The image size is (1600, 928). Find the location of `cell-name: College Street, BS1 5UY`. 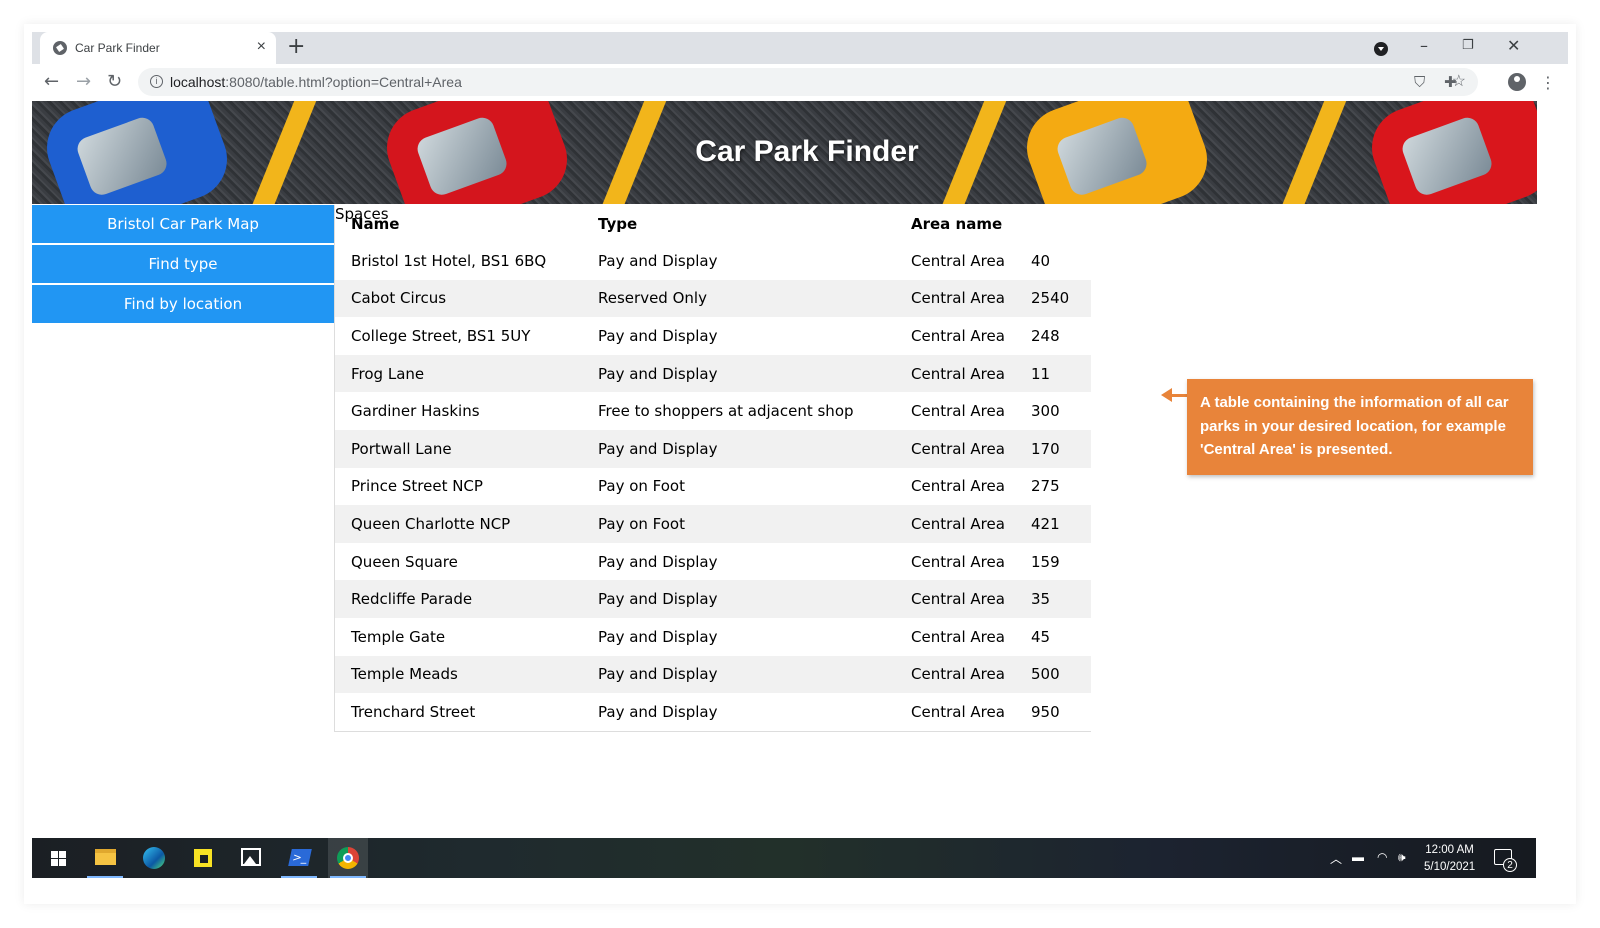

cell-name: College Street, BS1 5UY is located at coordinates (441, 335).